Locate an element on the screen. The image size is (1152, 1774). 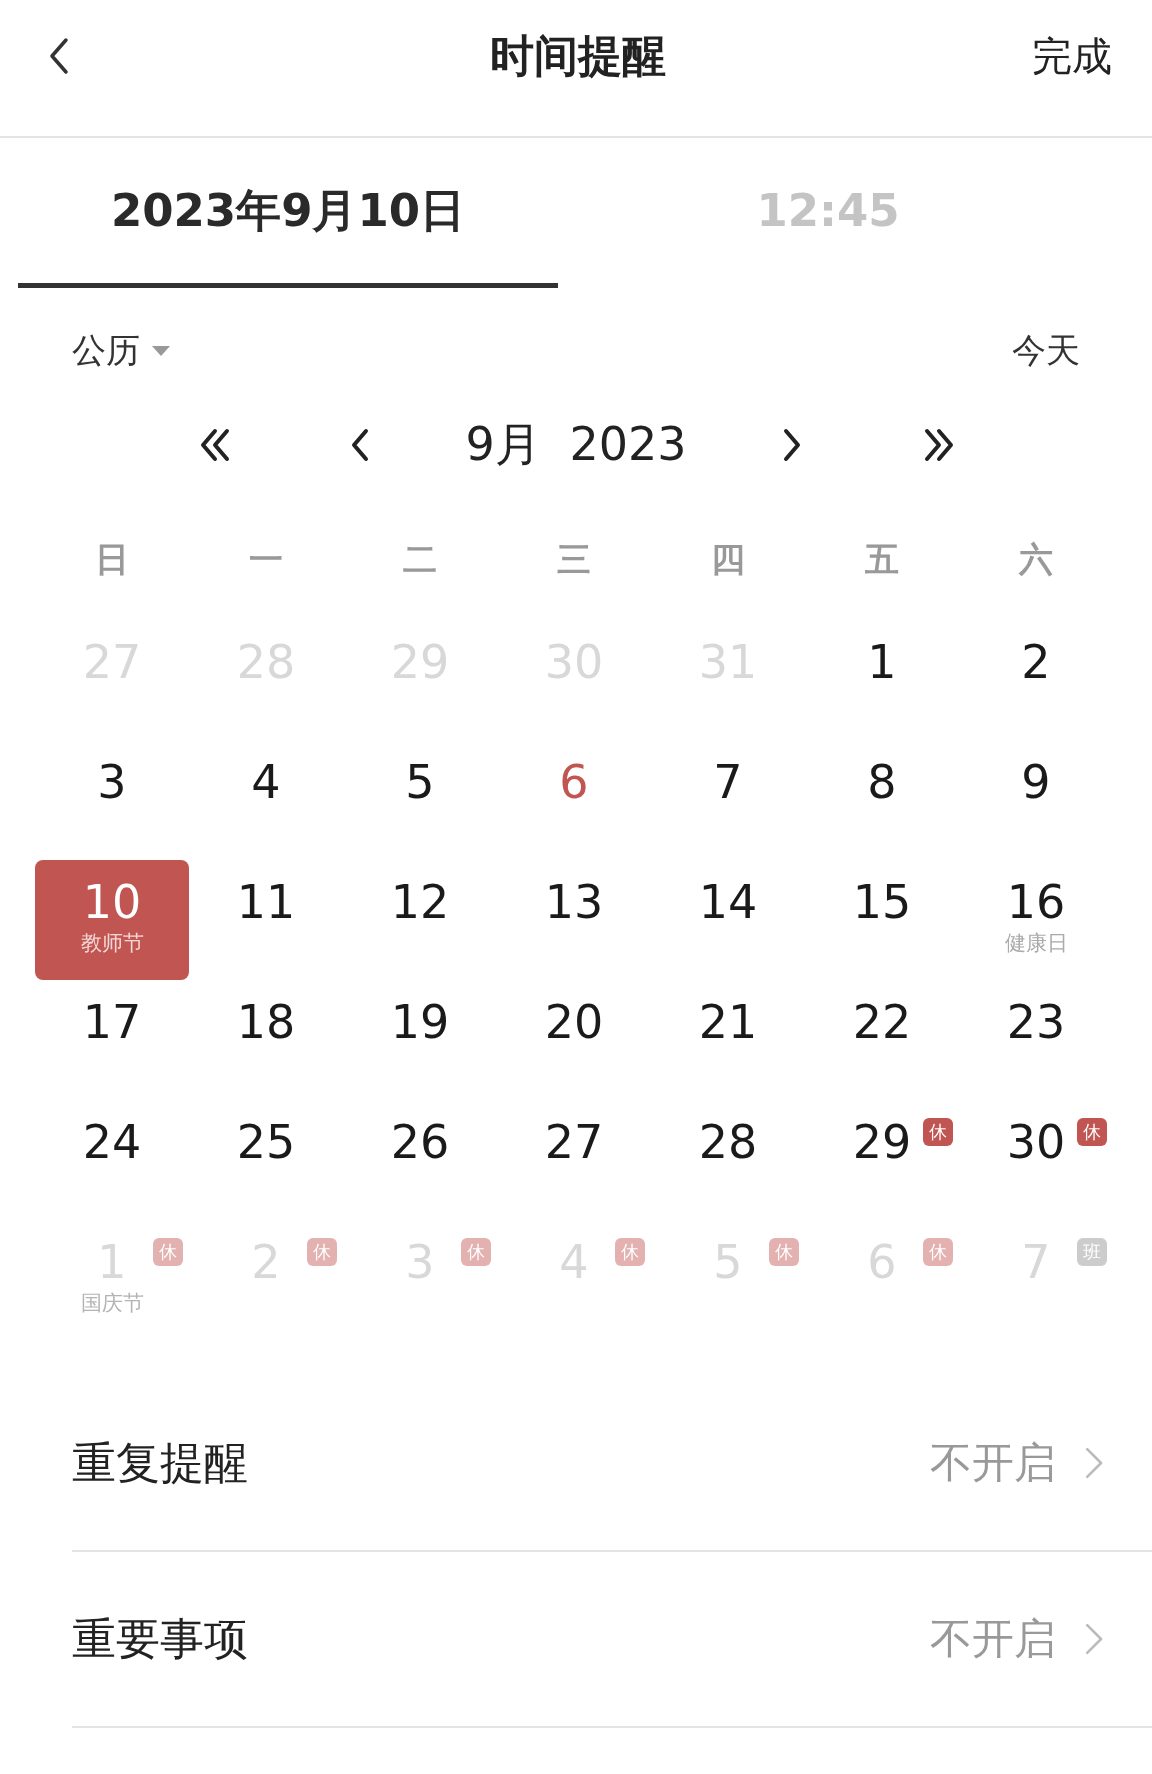
selected-day-cell: 10 教师节 is located at coordinates (112, 920).